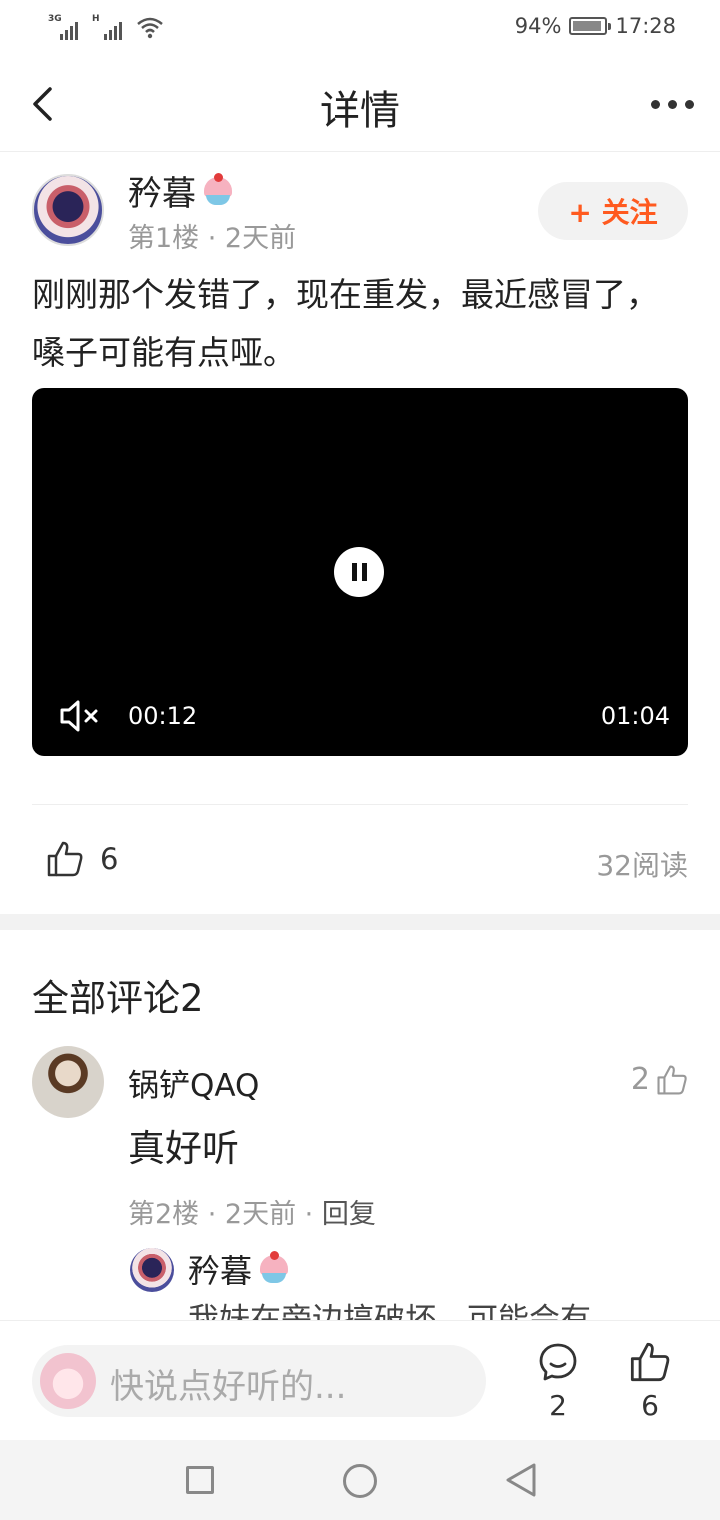  What do you see at coordinates (345, 323) in the screenshot?
I see `post-body-text: 刚刚那个发错了，现在重发，最近感冒了，嗓子可能有点哑。` at bounding box center [345, 323].